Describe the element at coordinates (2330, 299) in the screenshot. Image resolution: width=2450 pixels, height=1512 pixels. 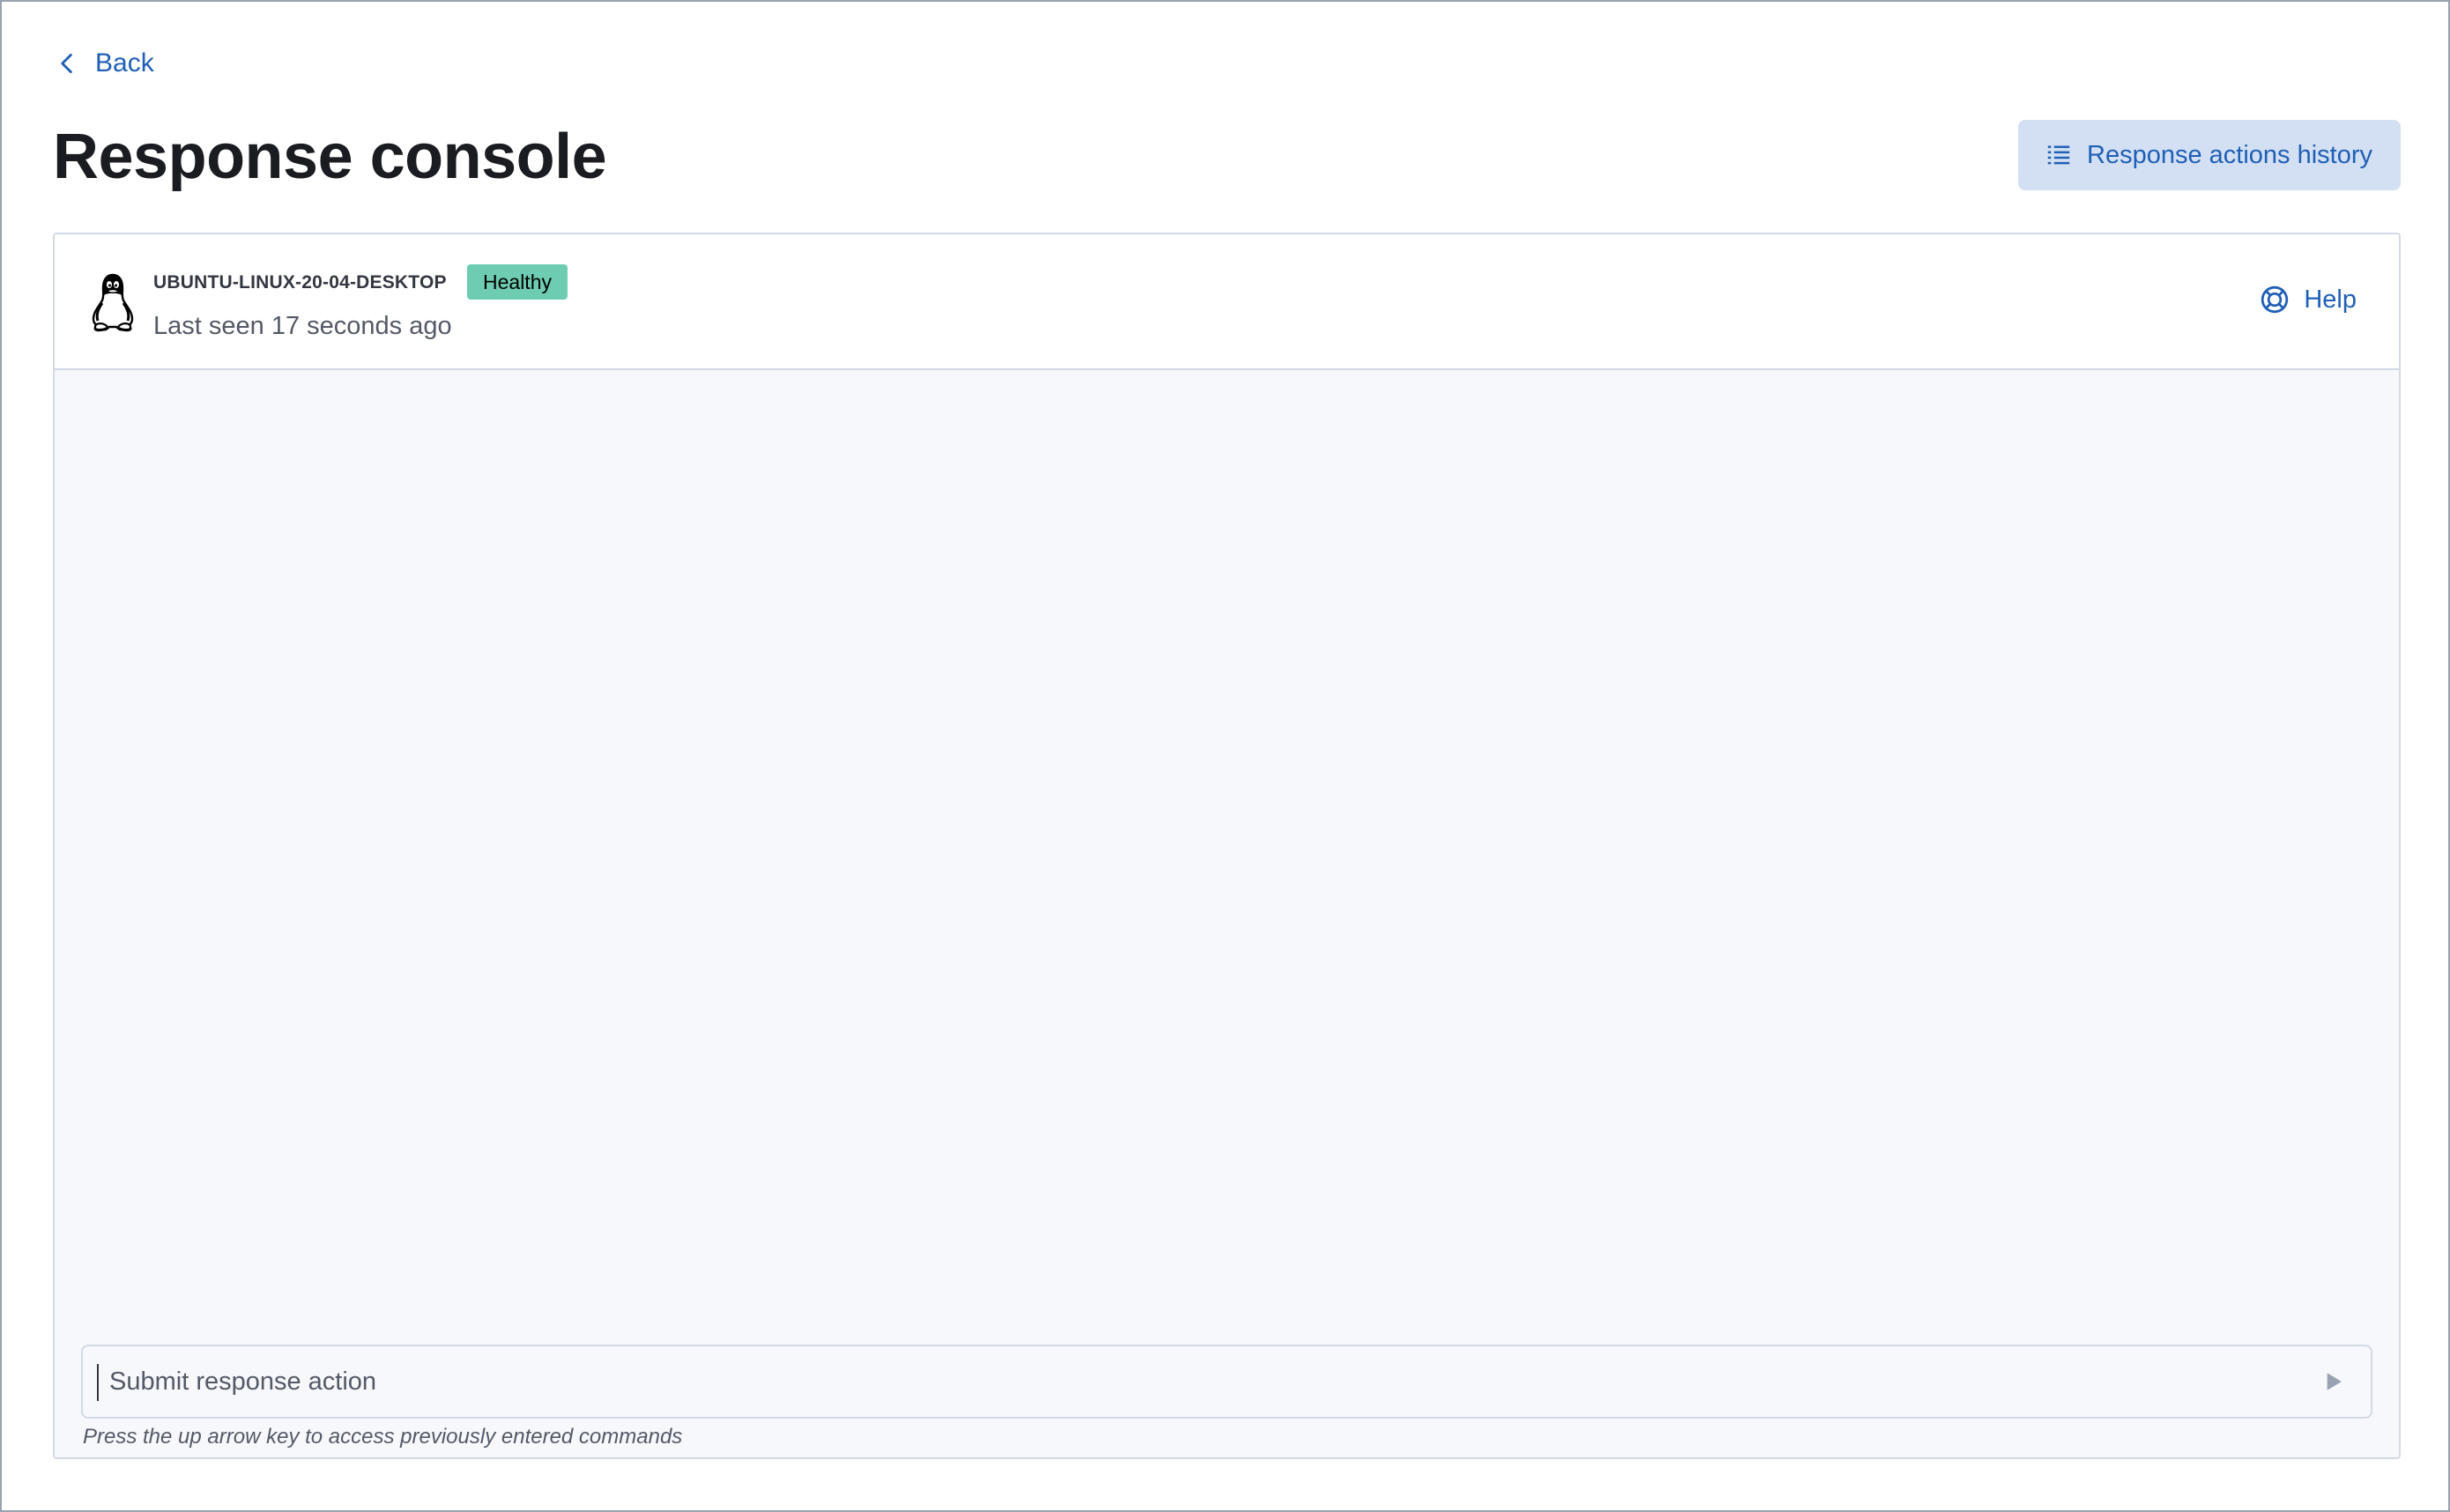
I see `help-label: Help` at that location.